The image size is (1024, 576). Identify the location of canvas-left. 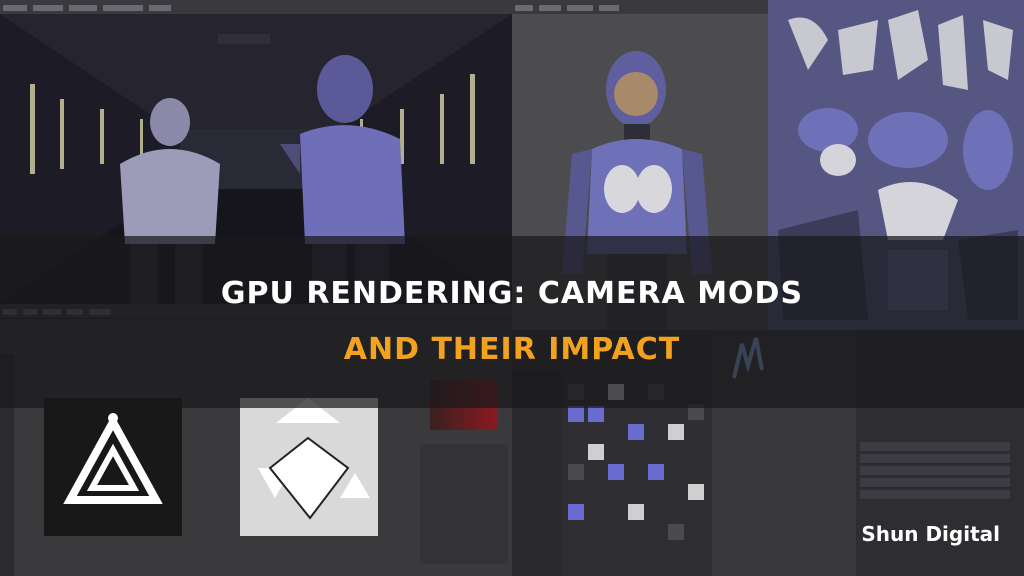
(113, 467).